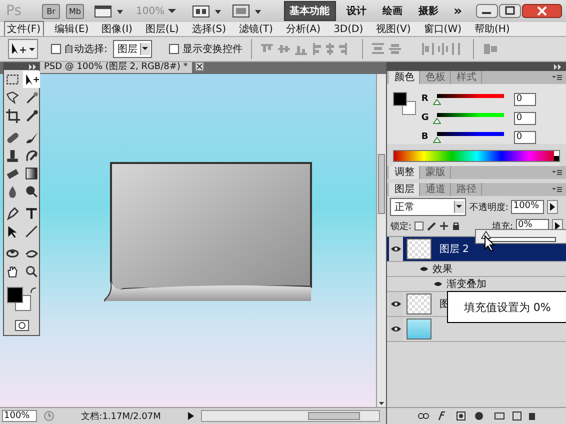  Describe the element at coordinates (506, 307) in the screenshot. I see `tooltip: 填充值设置为 0%` at that location.